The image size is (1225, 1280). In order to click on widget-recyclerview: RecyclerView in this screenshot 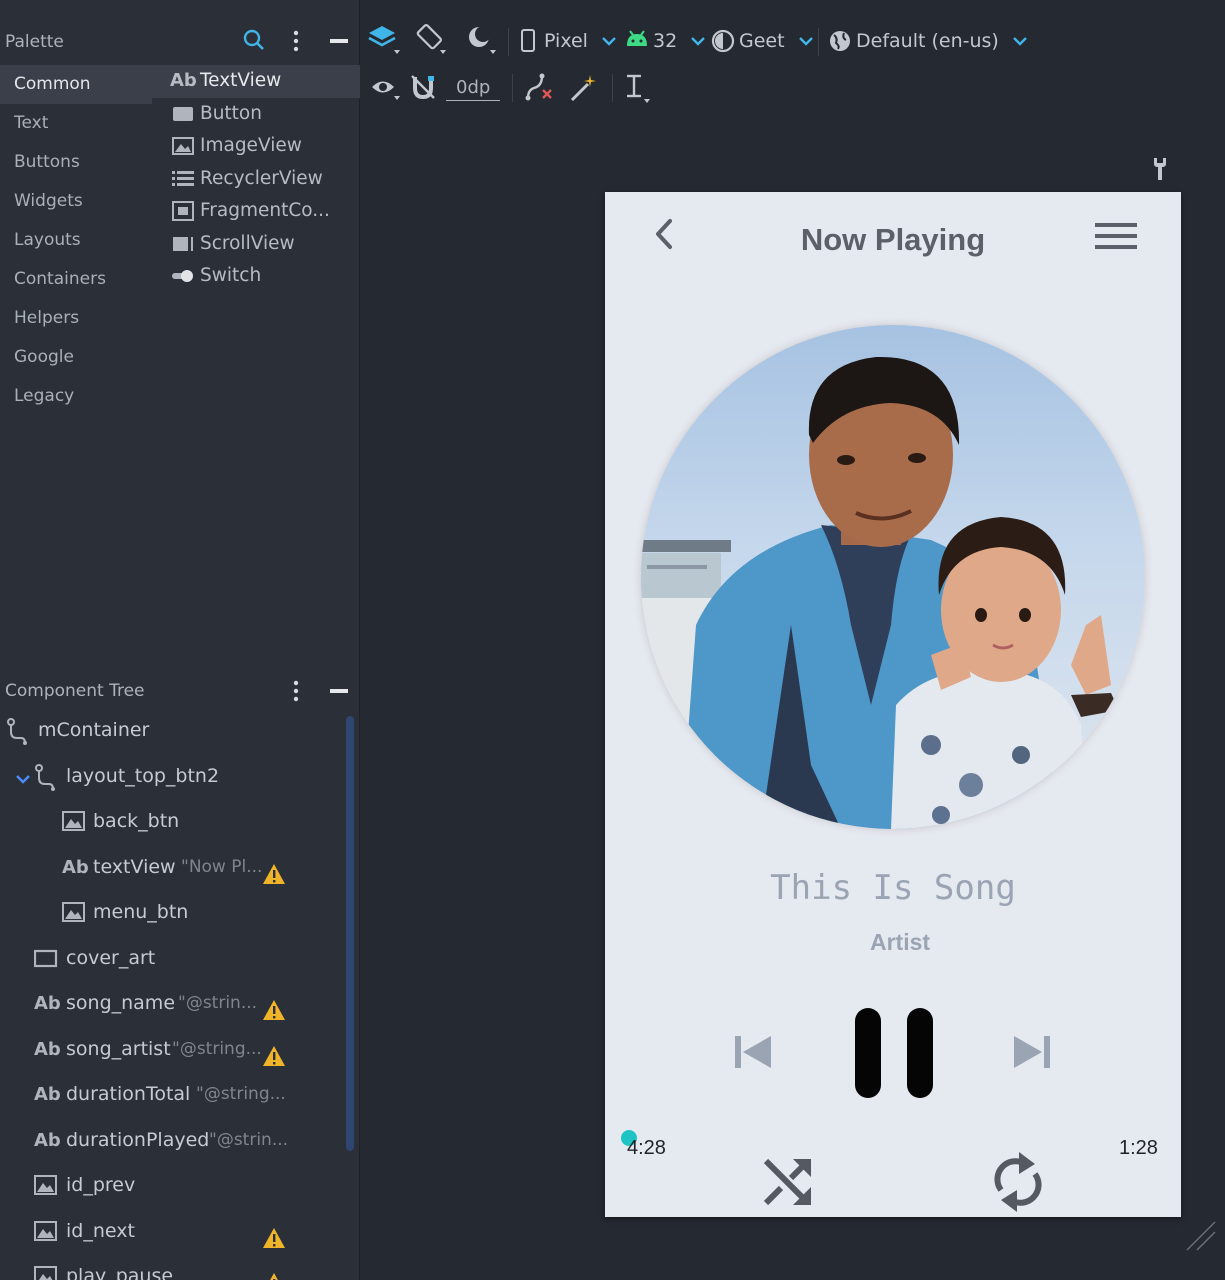, I will do `click(256, 179)`.